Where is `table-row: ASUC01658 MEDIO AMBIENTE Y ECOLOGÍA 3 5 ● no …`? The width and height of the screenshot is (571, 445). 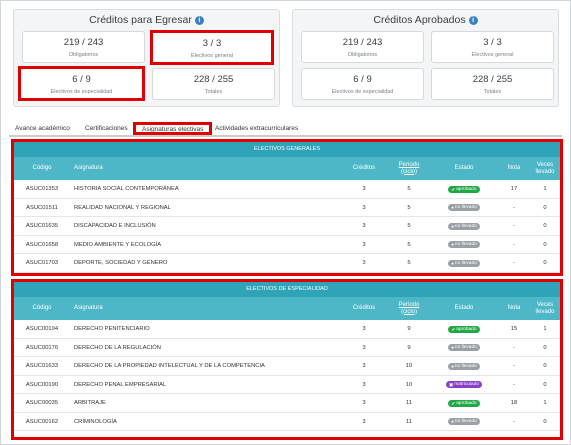 table-row: ASUC01658 MEDIO AMBIENTE Y ECOLOGÍA 3 5 ● no … is located at coordinates (287, 245).